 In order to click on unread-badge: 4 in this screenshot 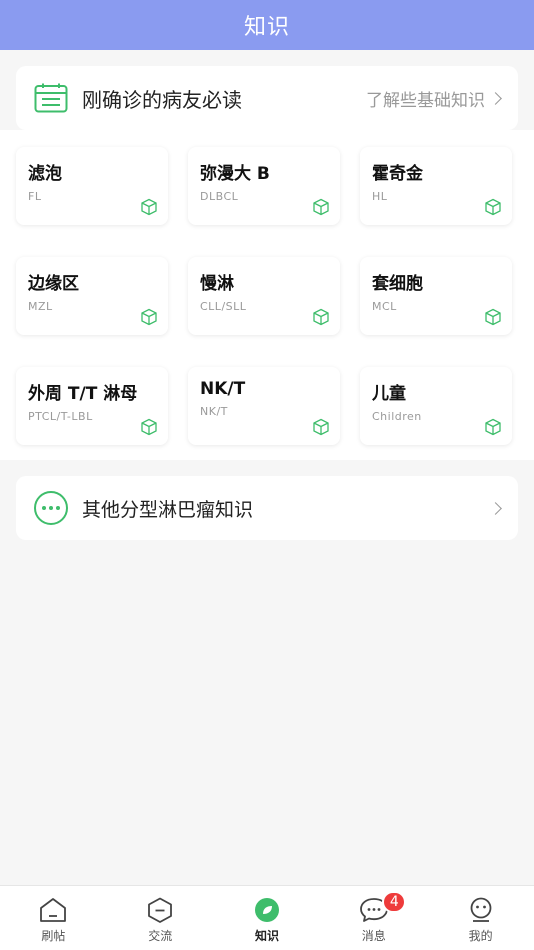, I will do `click(394, 902)`.